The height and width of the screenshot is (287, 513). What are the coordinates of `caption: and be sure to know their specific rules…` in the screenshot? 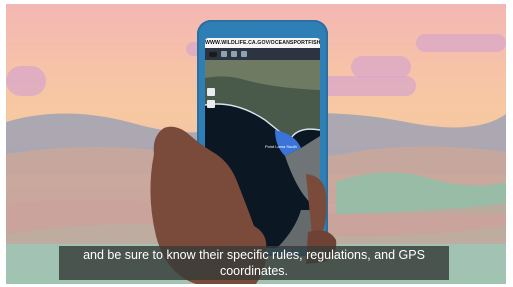 It's located at (254, 263).